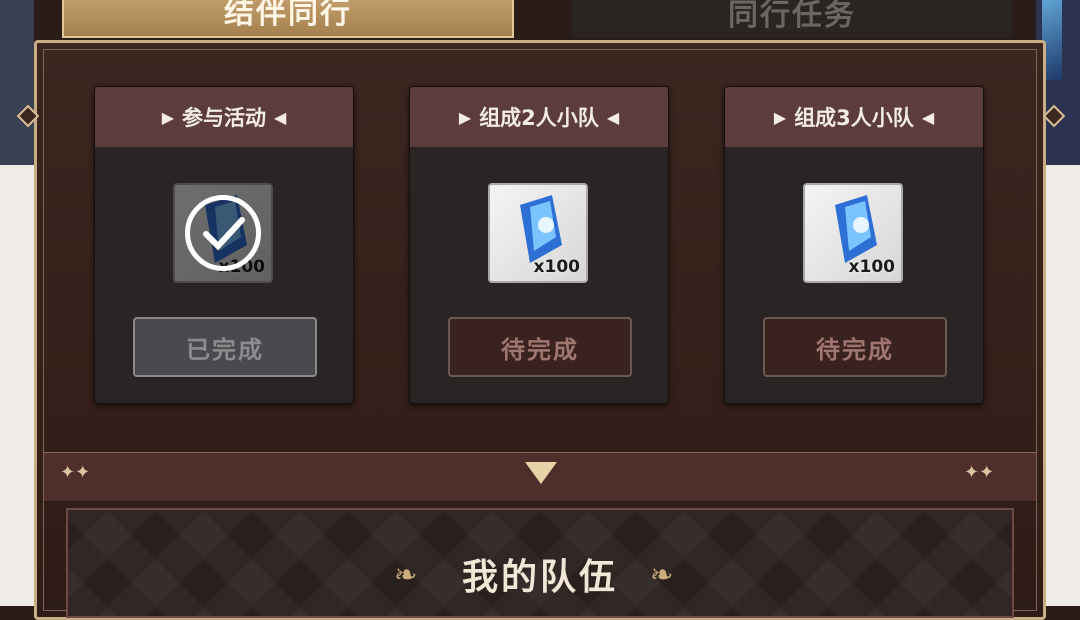 This screenshot has height=620, width=1080. I want to click on checkmark-icon, so click(223, 233).